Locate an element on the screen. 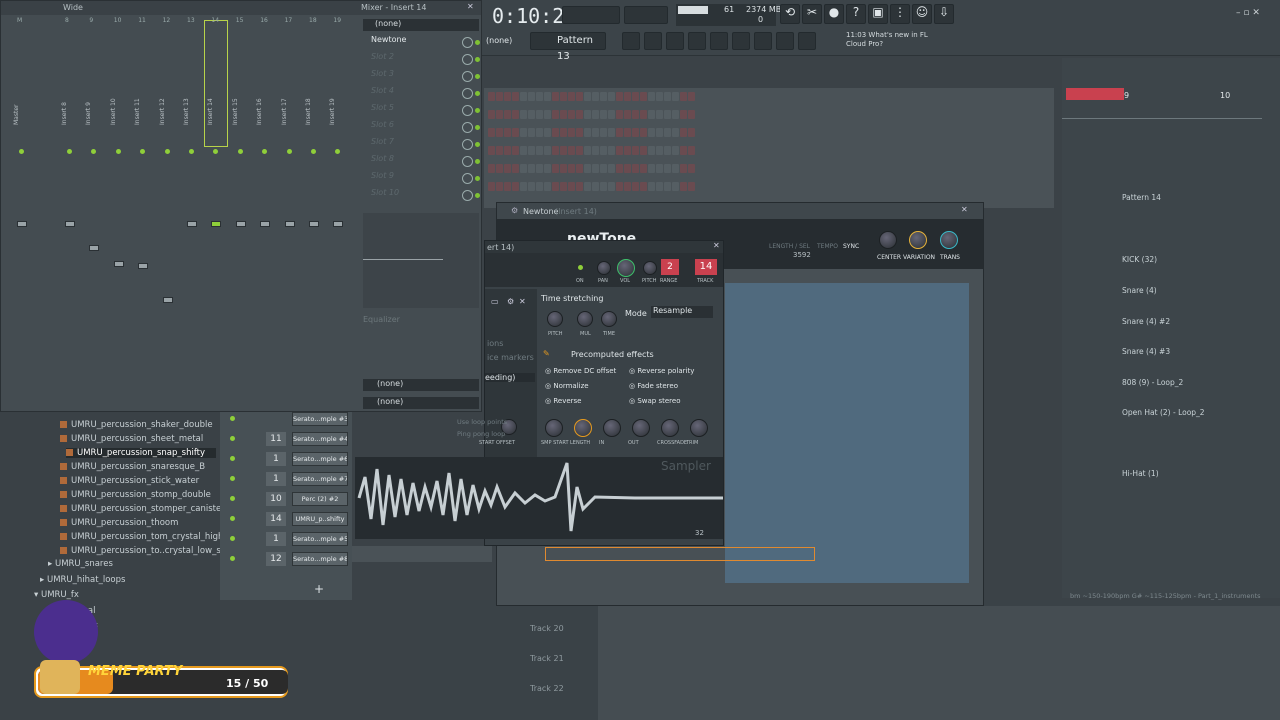  playlist-clip: Pattern 14 is located at coordinates (1192, 198).